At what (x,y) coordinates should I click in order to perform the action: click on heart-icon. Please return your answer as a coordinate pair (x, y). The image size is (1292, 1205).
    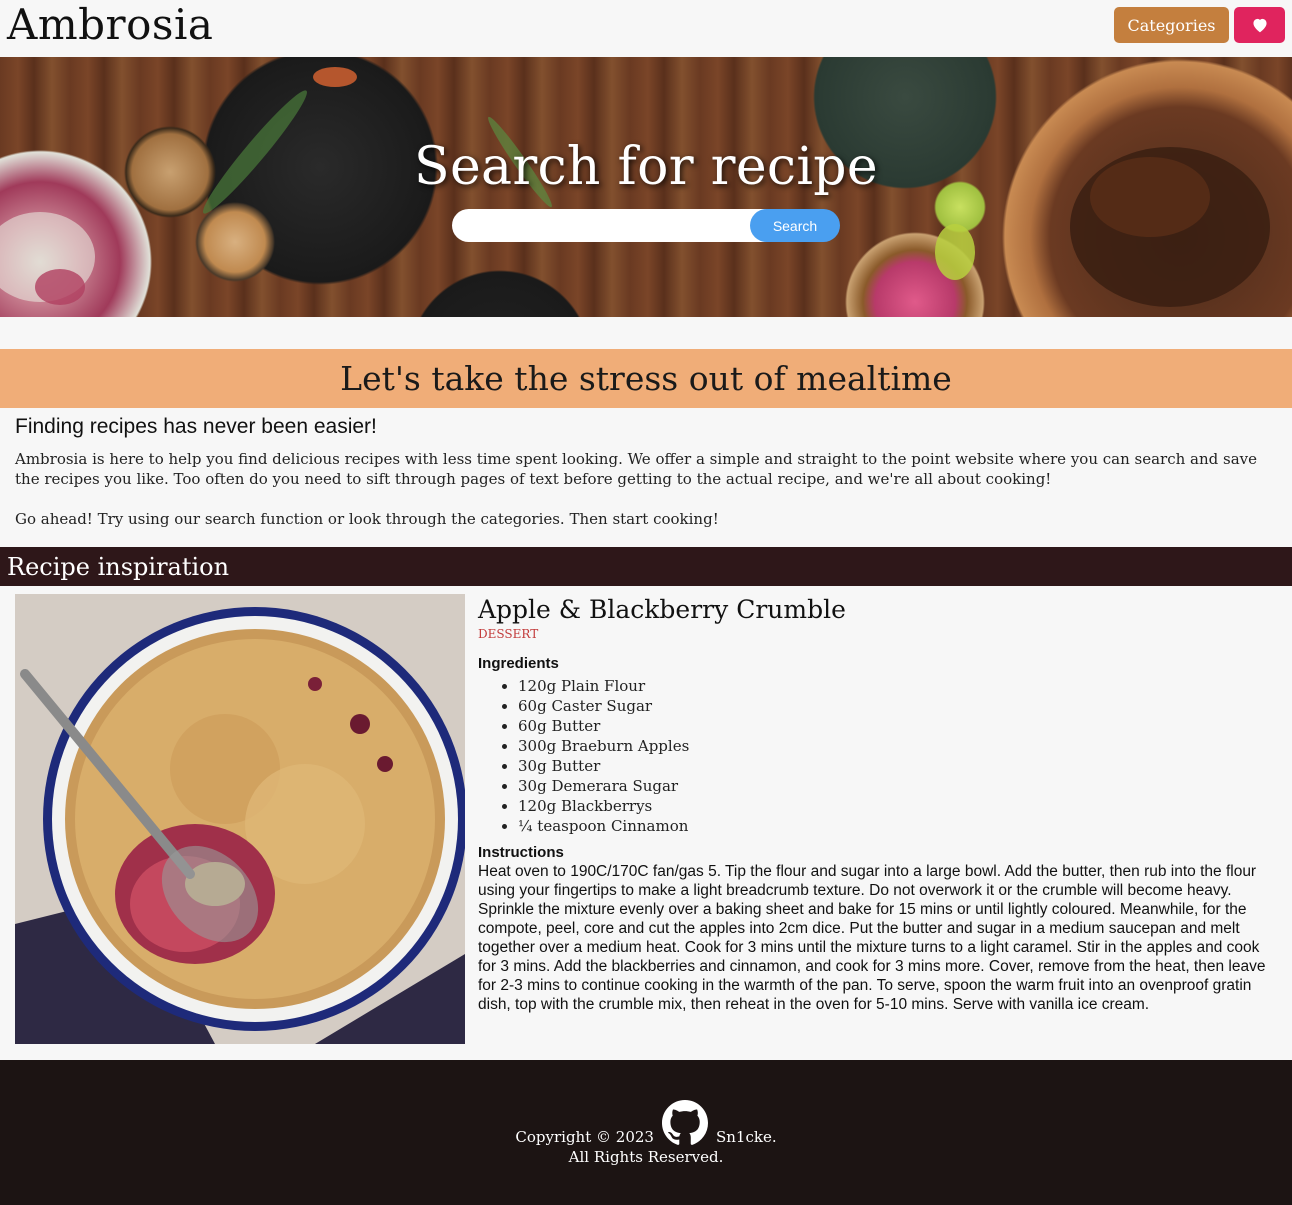
    Looking at the image, I should click on (1259, 25).